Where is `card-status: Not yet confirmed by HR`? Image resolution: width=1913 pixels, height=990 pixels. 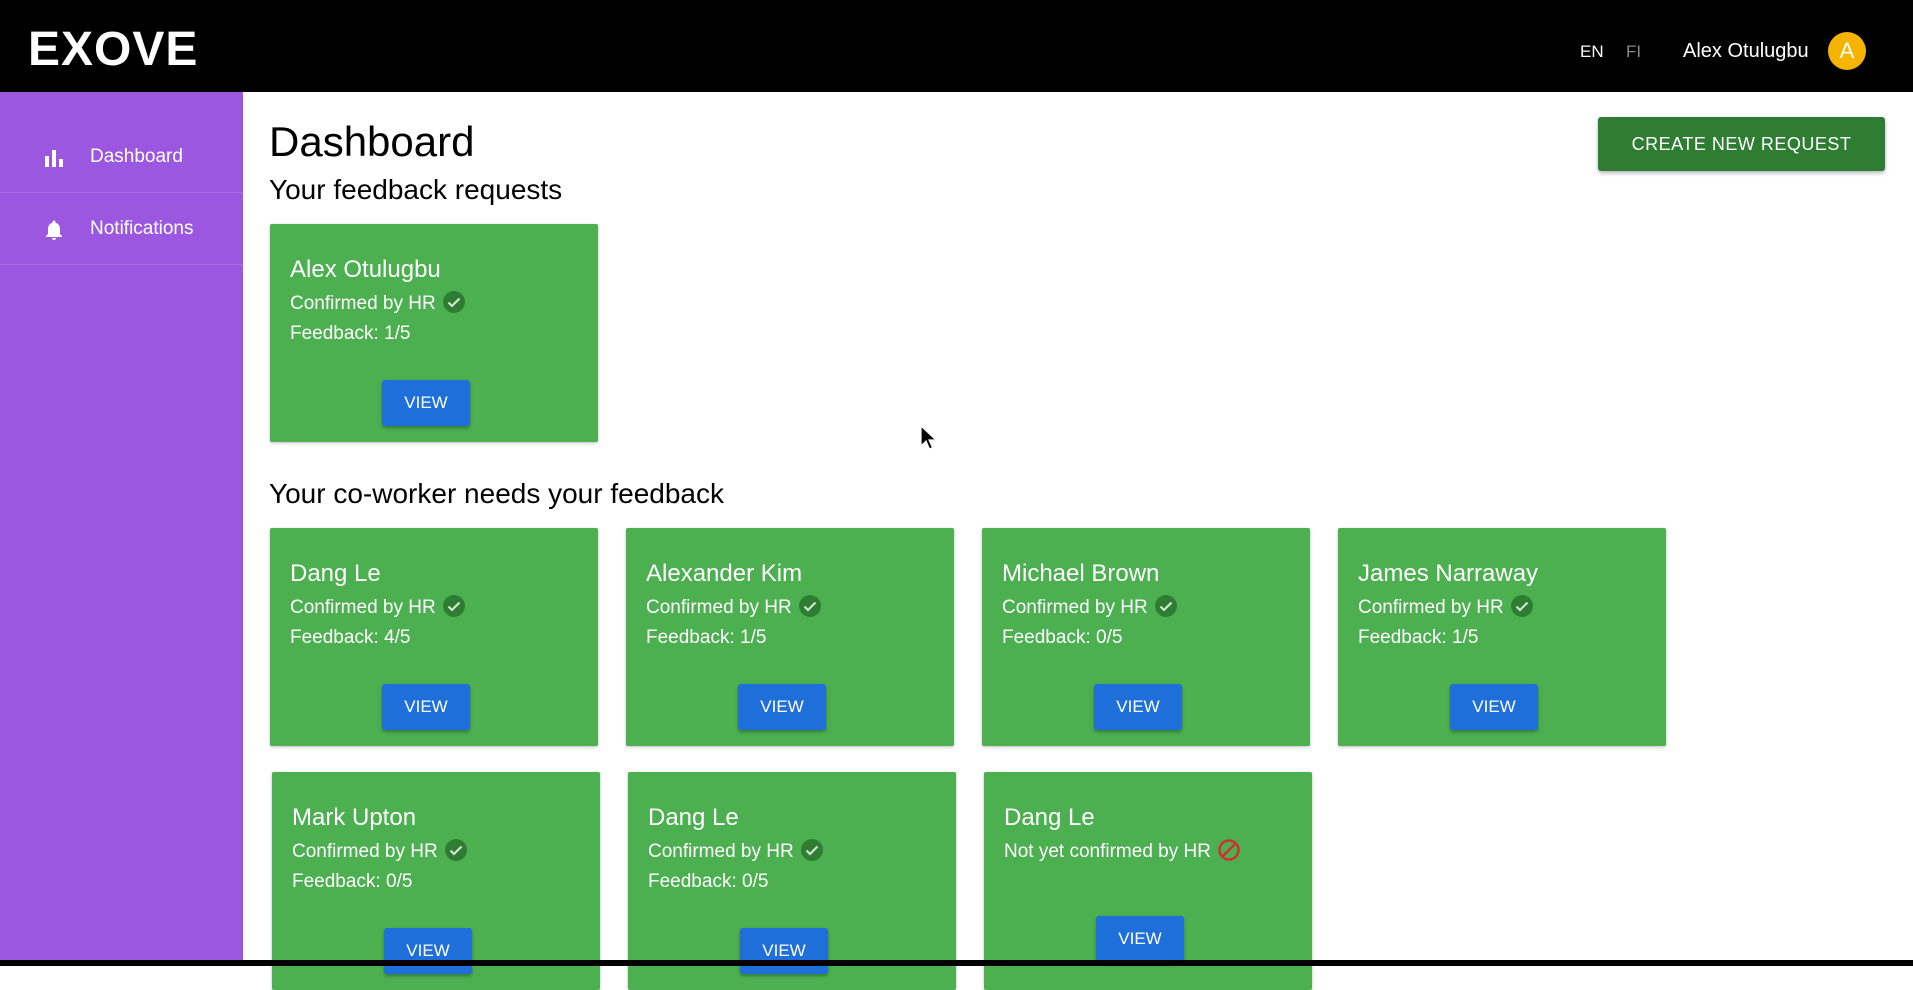 card-status: Not yet confirmed by HR is located at coordinates (1122, 851).